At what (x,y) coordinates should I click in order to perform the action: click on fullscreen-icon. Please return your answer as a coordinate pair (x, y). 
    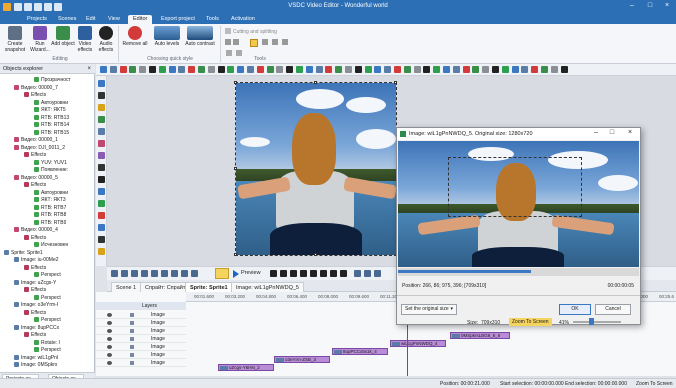
    Looking at the image, I should click on (377, 273).